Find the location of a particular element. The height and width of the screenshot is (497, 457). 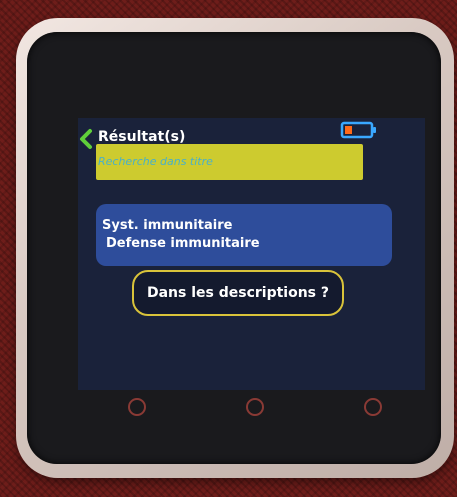

result-item: Defense immunitaire is located at coordinates (183, 244).